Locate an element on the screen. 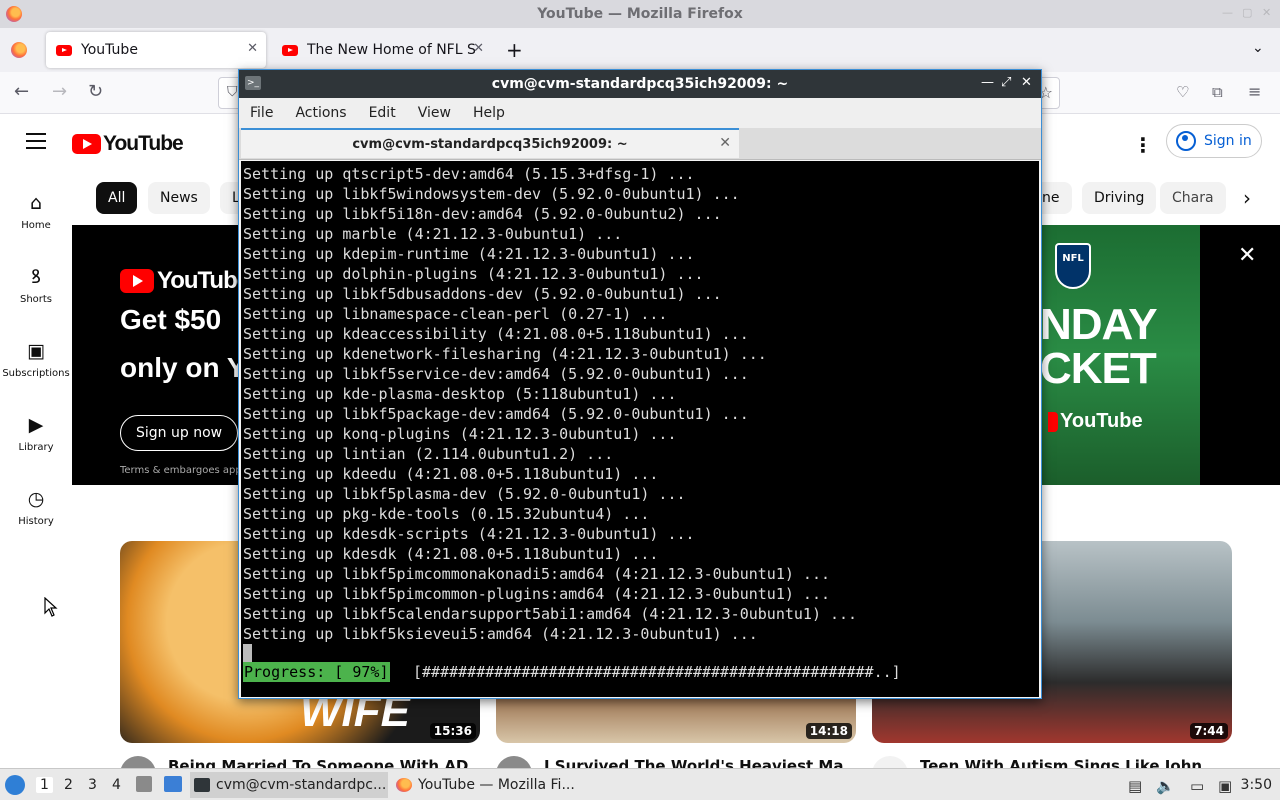 The height and width of the screenshot is (800, 1280). chip-all: All is located at coordinates (117, 198).